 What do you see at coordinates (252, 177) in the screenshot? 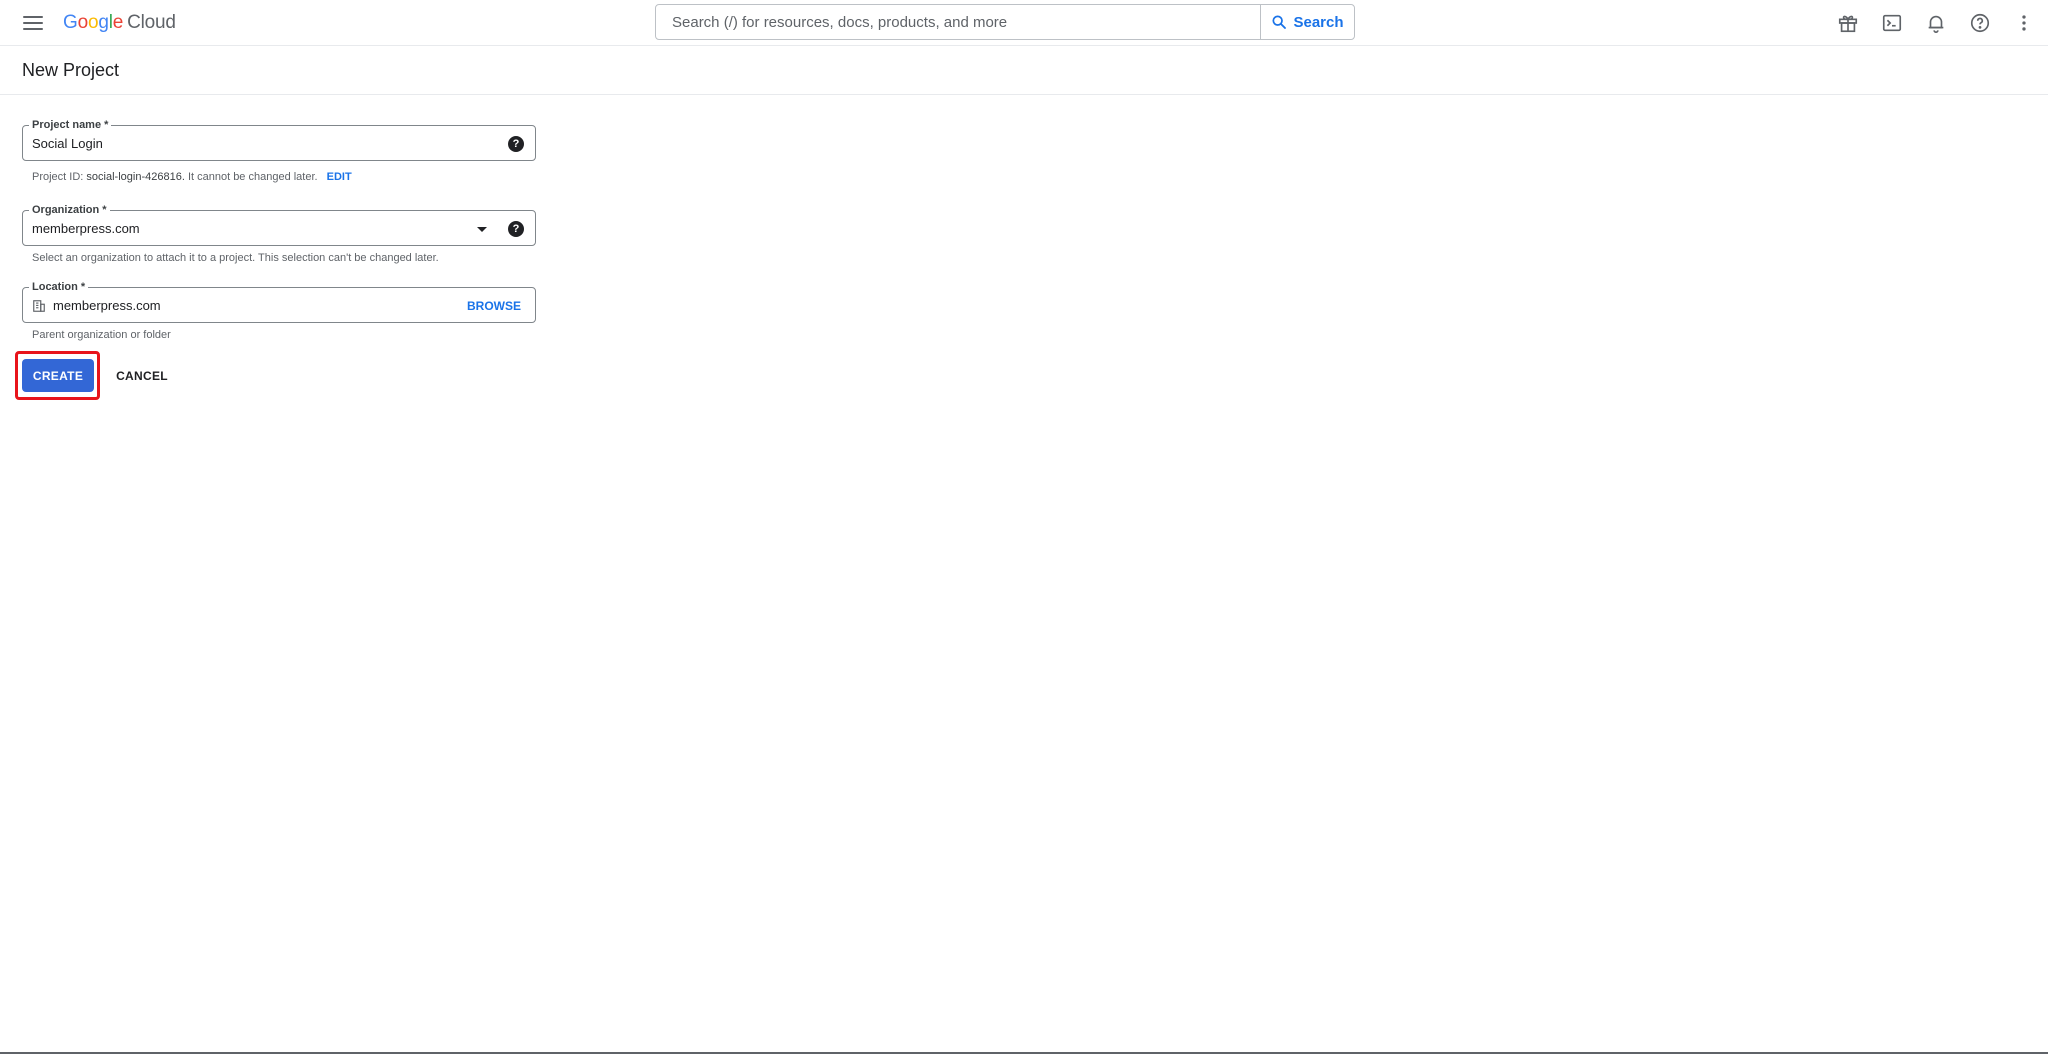
I see `project-id-suffix: It cannot be changed later.` at bounding box center [252, 177].